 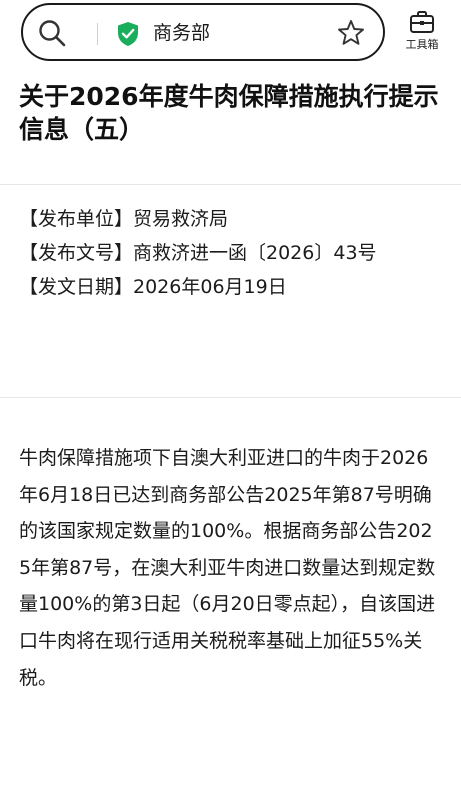 What do you see at coordinates (97, 34) in the screenshot?
I see `address-bar-divider` at bounding box center [97, 34].